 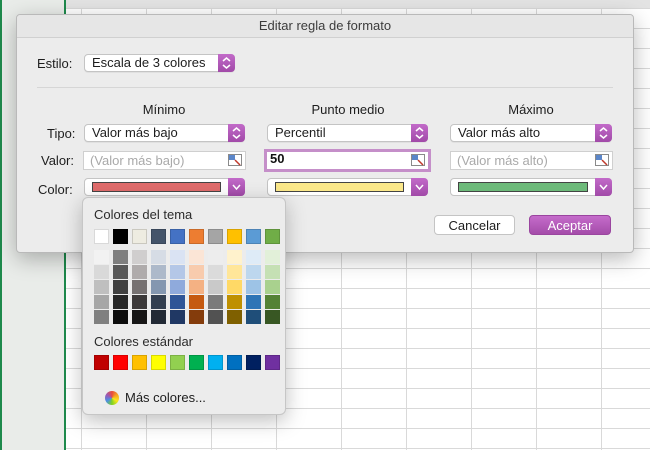 What do you see at coordinates (347, 133) in the screenshot?
I see `mid-type-select: Percentil` at bounding box center [347, 133].